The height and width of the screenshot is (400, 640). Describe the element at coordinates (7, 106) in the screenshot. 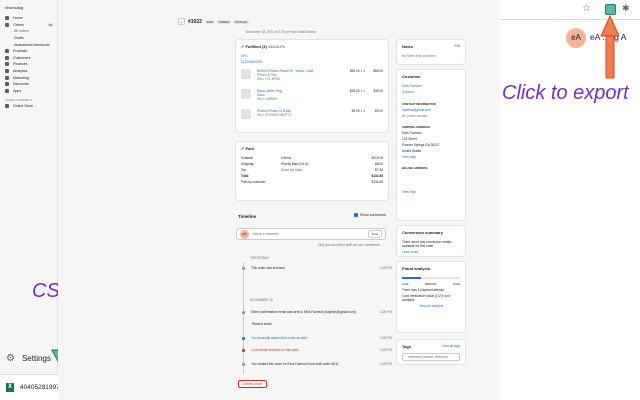

I see `store-icon` at that location.